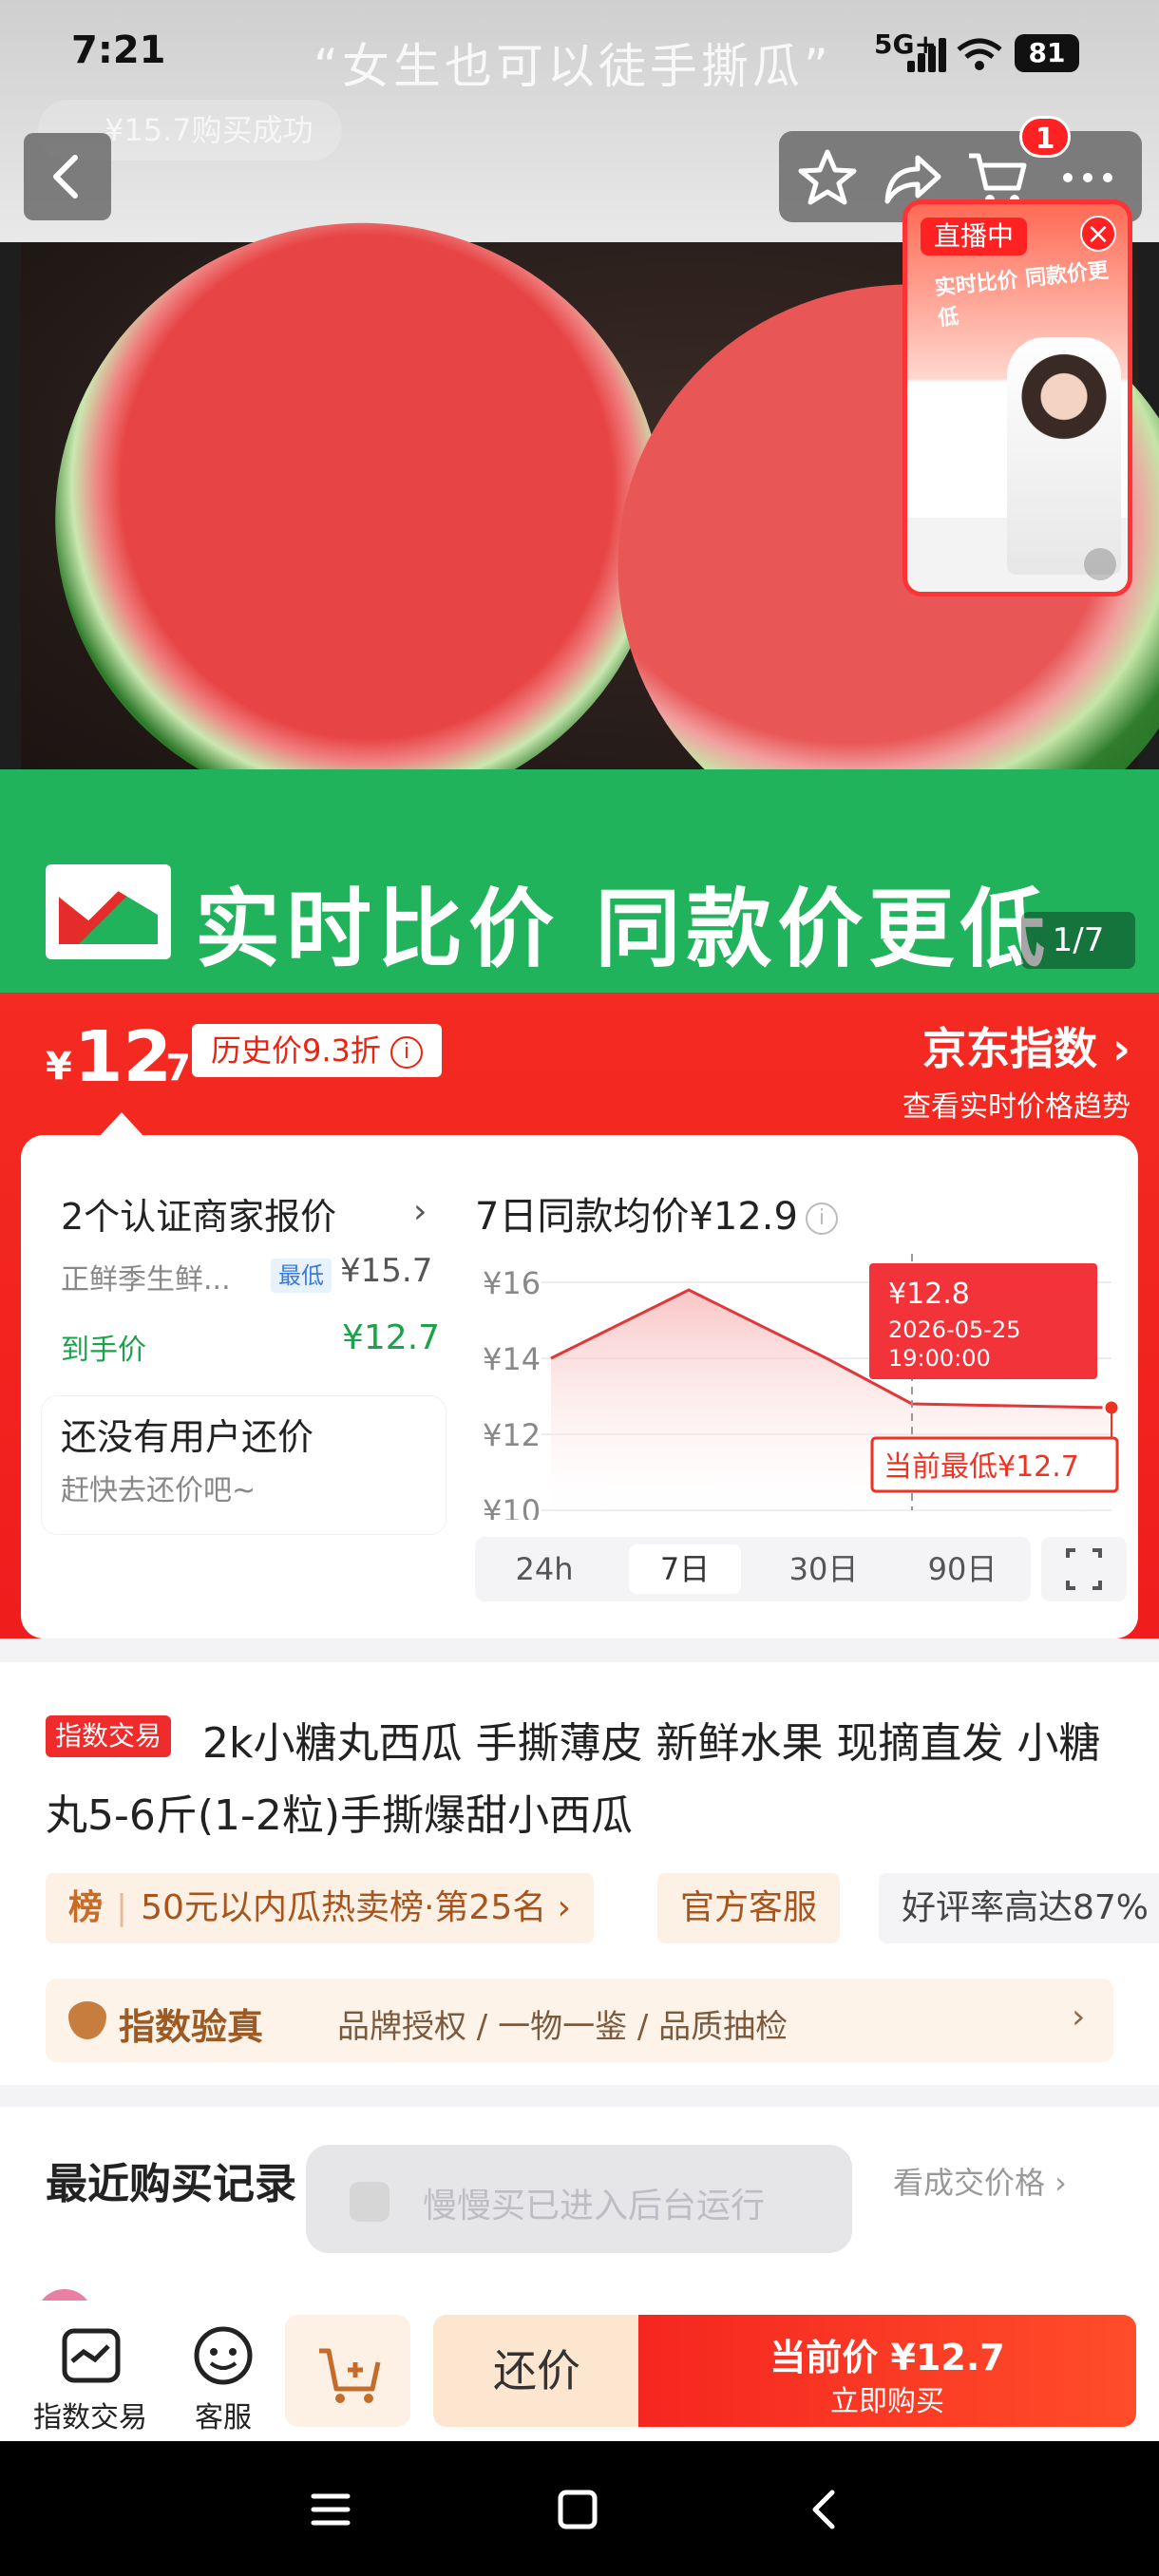  What do you see at coordinates (1100, 564) in the screenshot?
I see `mute-icon` at bounding box center [1100, 564].